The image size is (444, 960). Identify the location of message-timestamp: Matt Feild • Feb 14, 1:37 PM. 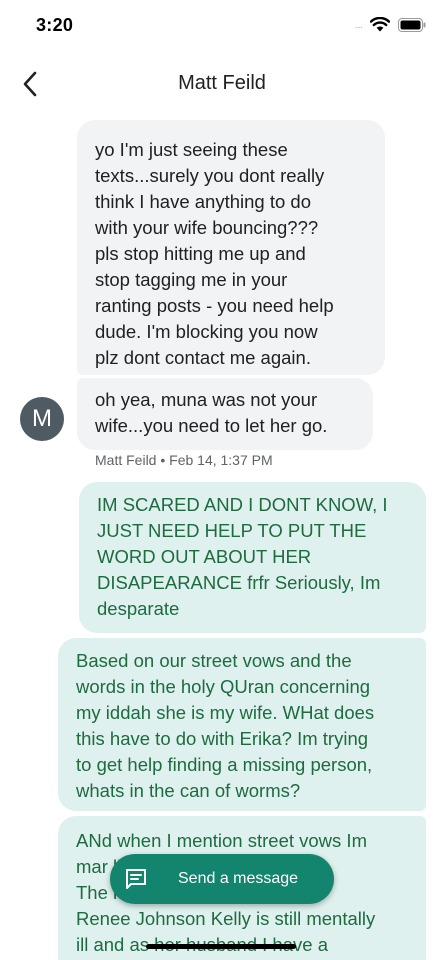
(184, 460).